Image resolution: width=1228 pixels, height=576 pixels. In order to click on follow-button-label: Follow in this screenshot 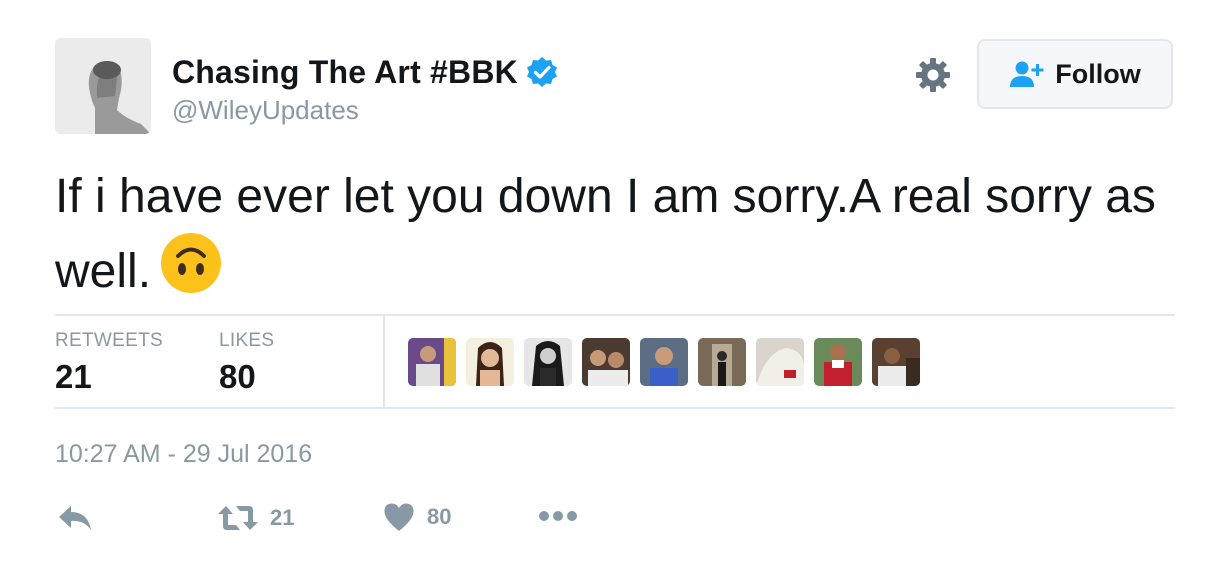, I will do `click(1098, 73)`.